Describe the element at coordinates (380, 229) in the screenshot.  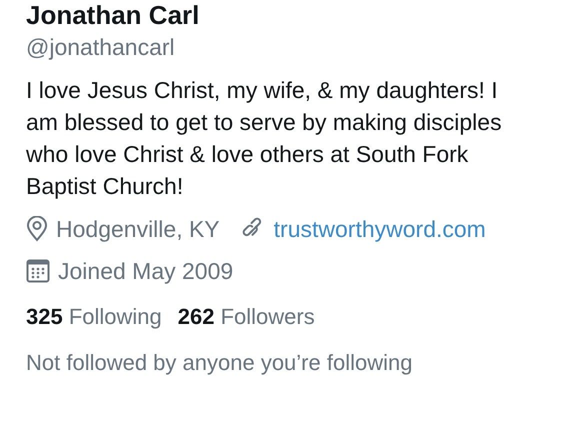
I see `website-link: trustworthyword.com` at that location.